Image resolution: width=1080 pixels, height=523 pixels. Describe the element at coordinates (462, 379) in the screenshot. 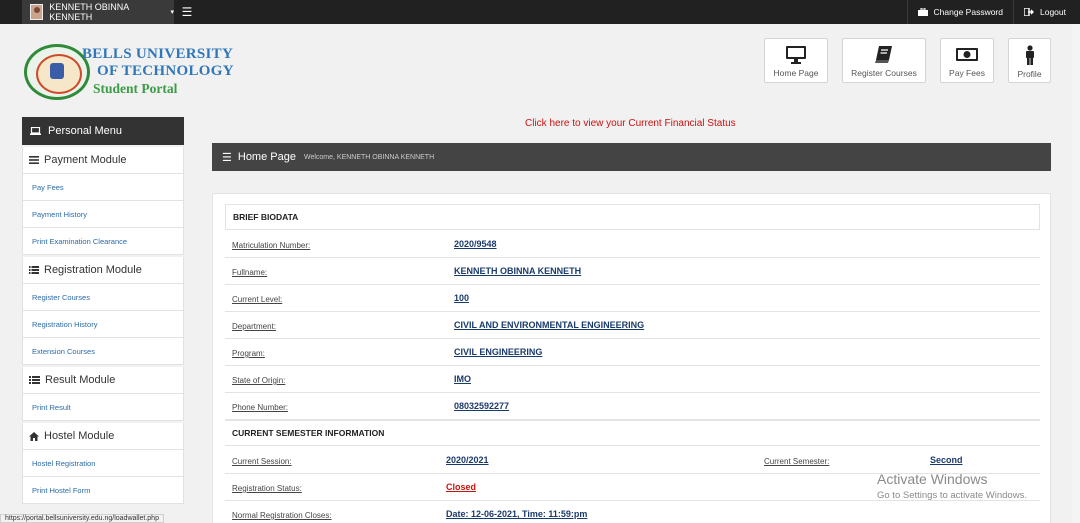

I see `state-of-origin-value: IMO` at that location.